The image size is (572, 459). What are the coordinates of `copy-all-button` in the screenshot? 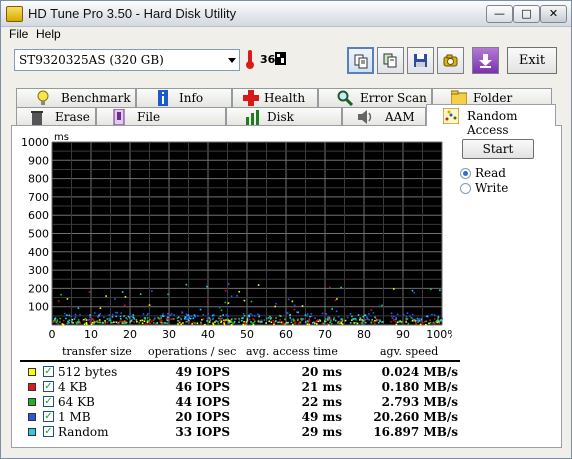 It's located at (390, 60).